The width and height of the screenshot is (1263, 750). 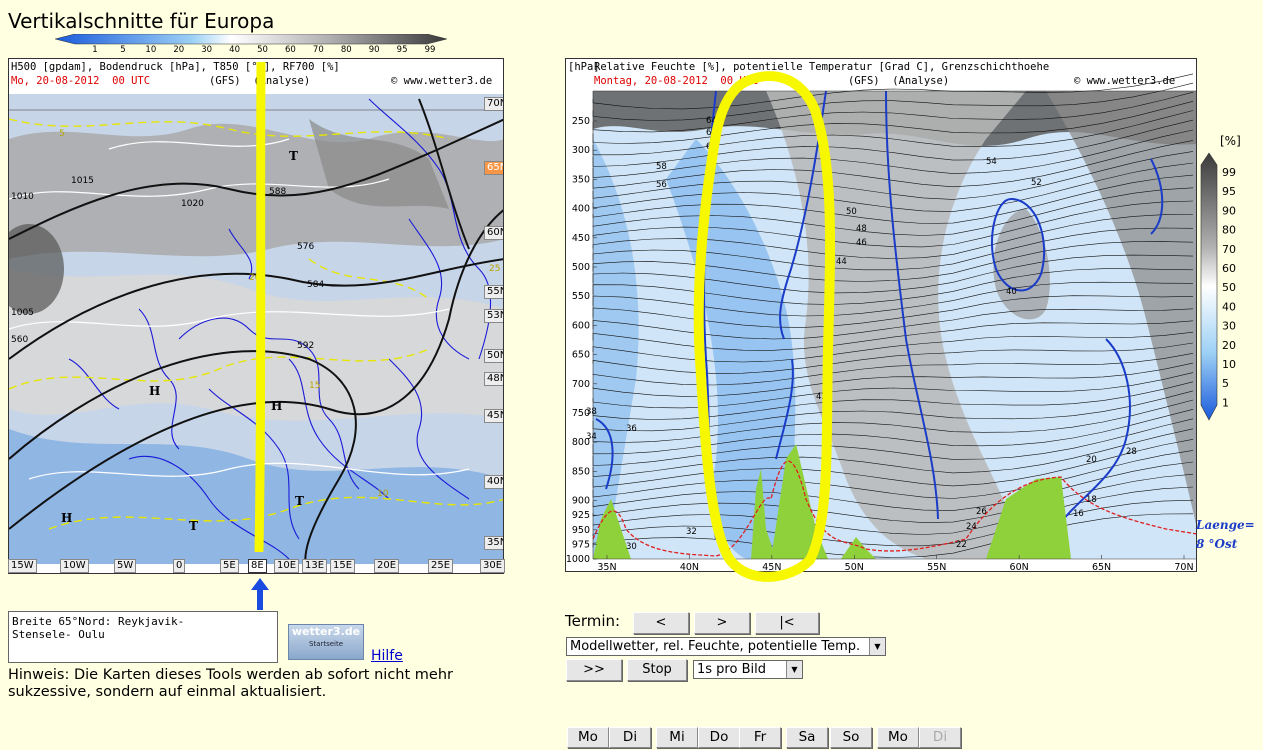 I want to click on day-button: So, so click(x=851, y=737).